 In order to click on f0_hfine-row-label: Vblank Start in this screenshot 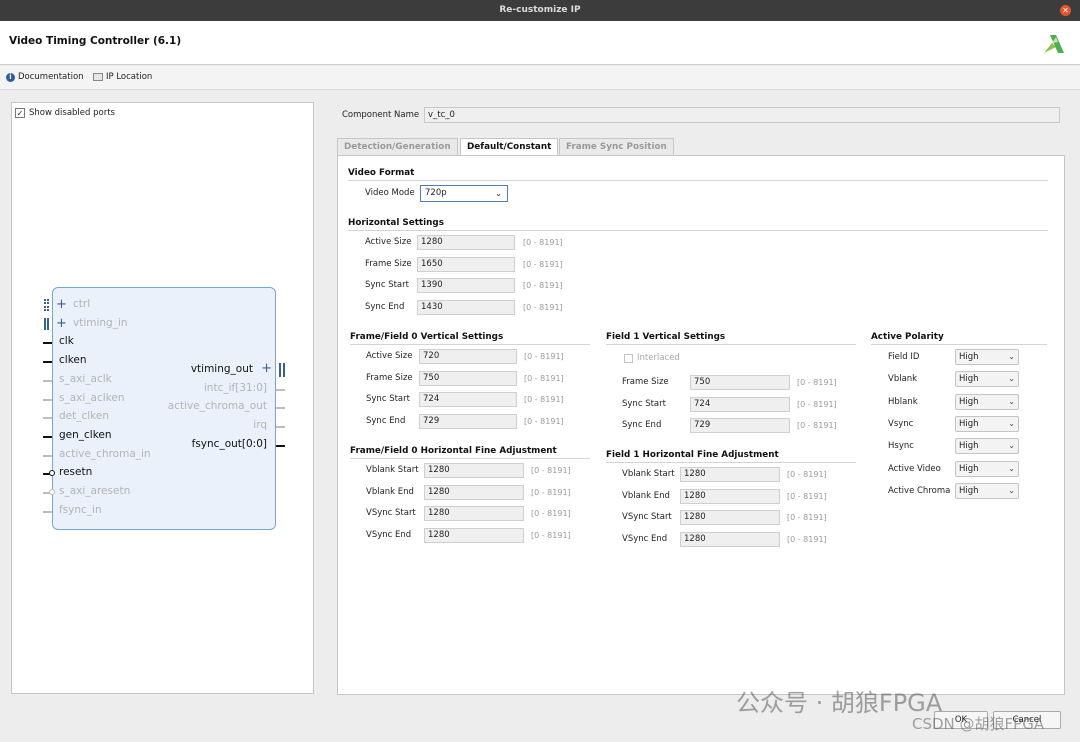, I will do `click(392, 470)`.